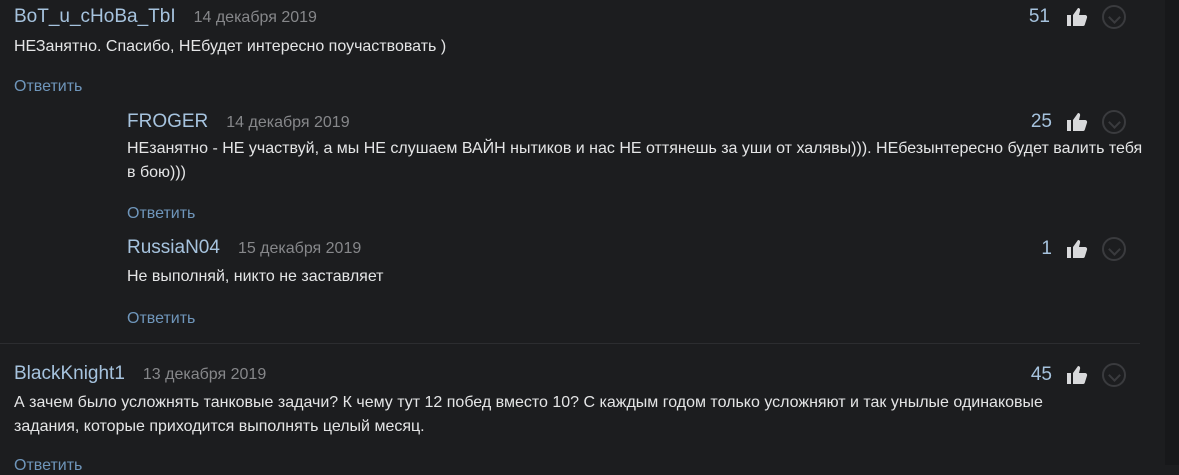 This screenshot has width=1179, height=475. I want to click on like-count: 1, so click(1046, 248).